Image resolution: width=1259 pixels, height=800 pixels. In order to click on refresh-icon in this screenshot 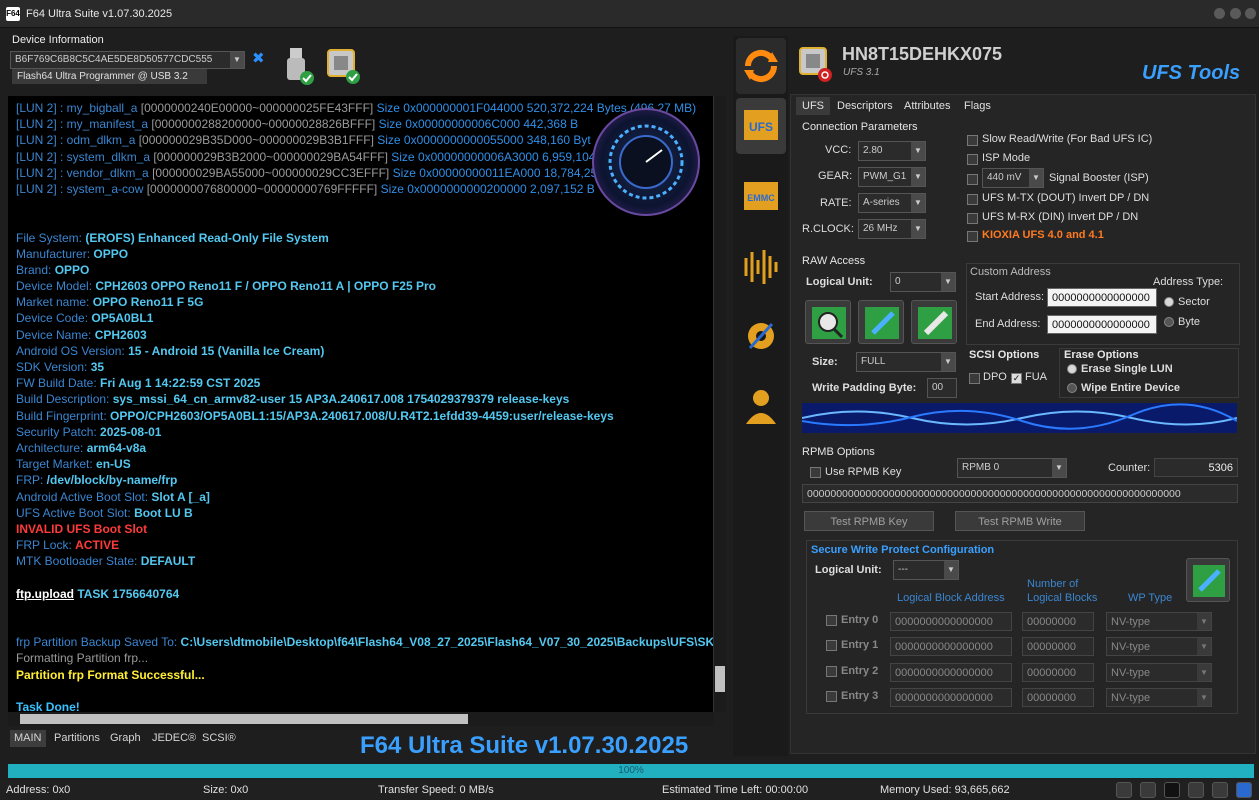, I will do `click(1124, 790)`.